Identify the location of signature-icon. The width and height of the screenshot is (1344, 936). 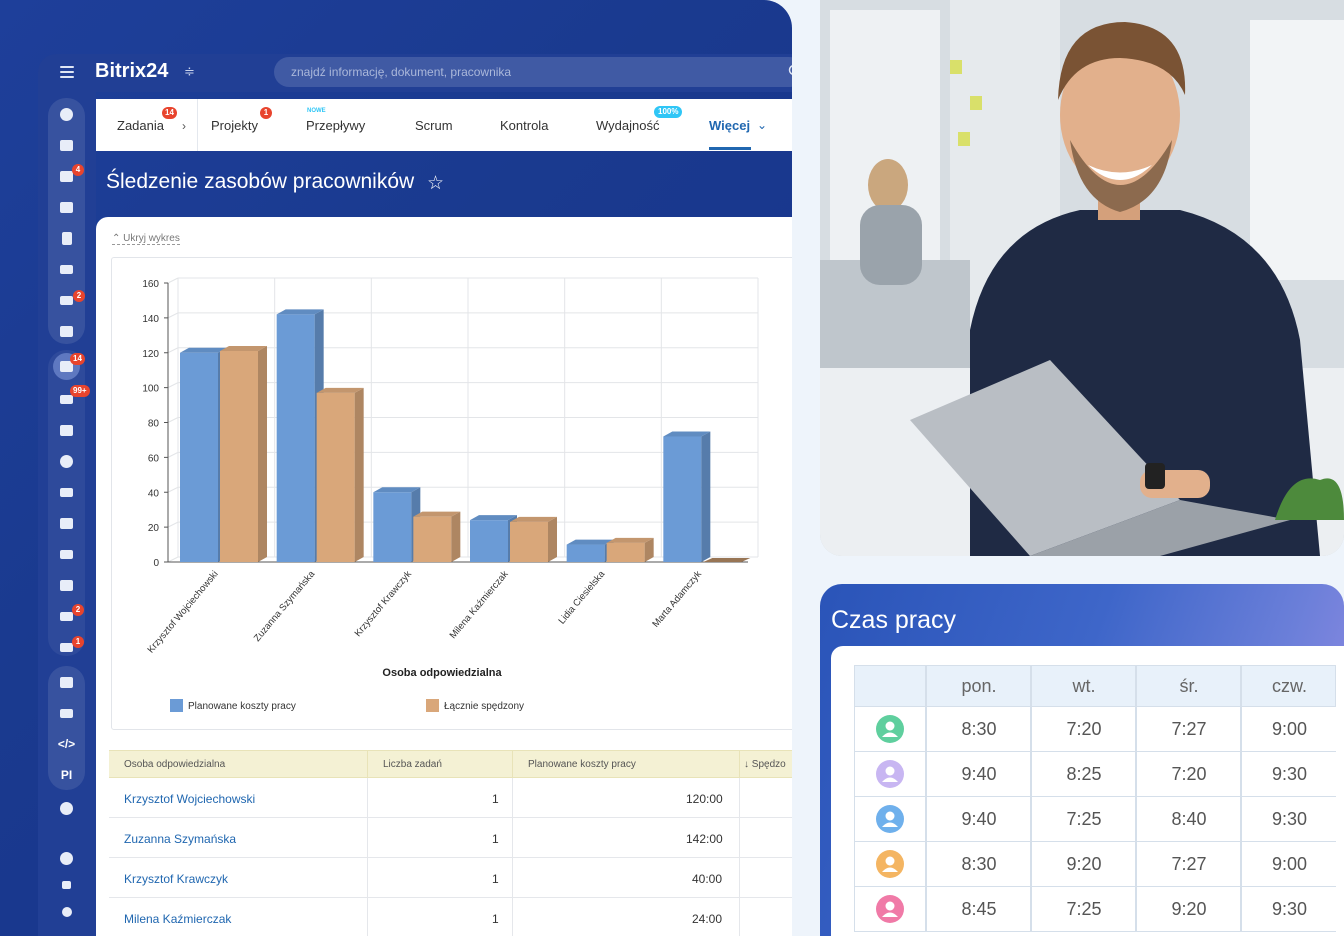
(66, 554).